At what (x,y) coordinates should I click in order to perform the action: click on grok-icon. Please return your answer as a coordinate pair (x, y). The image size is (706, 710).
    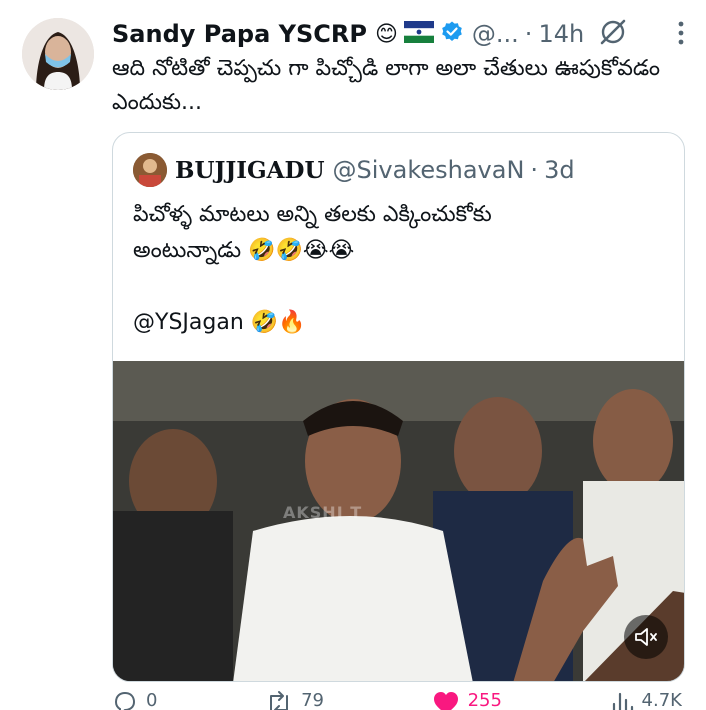
    Looking at the image, I should click on (613, 34).